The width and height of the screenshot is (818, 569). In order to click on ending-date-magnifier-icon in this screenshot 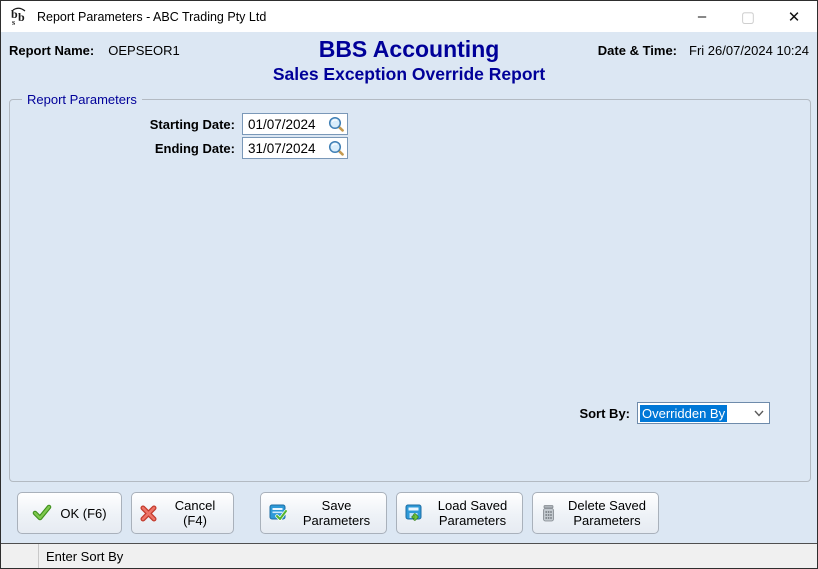, I will do `click(336, 148)`.